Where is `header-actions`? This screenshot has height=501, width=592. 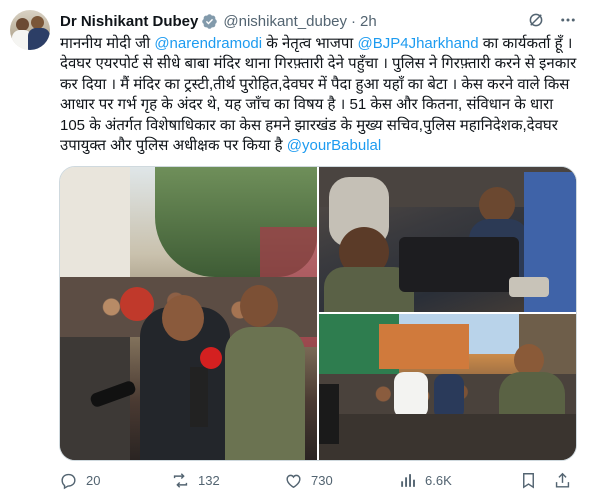
header-actions is located at coordinates (552, 20).